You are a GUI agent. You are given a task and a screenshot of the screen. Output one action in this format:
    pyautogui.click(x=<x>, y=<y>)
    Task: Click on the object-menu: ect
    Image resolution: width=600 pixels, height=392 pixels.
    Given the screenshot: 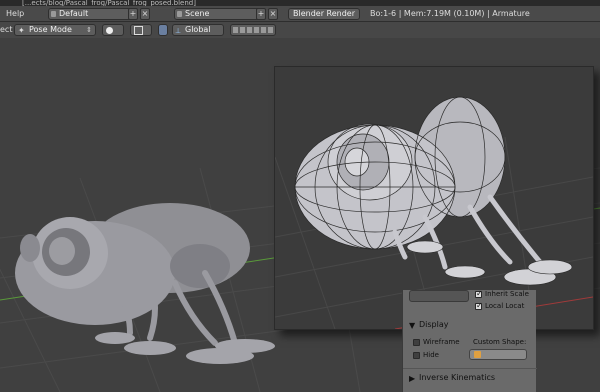 What is the action you would take?
    pyautogui.click(x=6, y=29)
    